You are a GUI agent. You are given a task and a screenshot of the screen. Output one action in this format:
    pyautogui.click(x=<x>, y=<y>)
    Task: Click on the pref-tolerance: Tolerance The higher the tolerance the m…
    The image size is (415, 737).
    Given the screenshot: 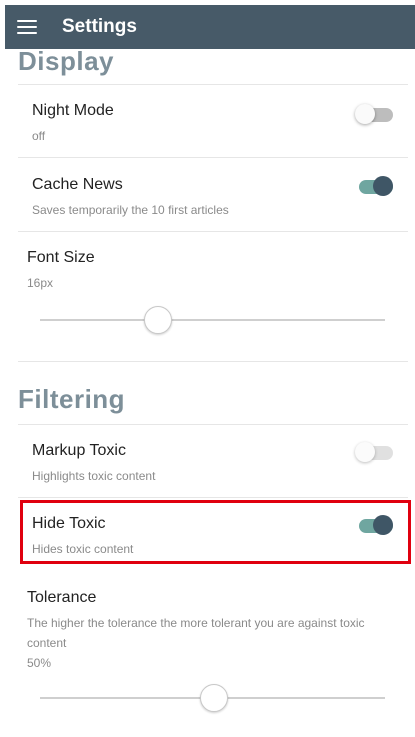 What is the action you would take?
    pyautogui.click(x=204, y=631)
    